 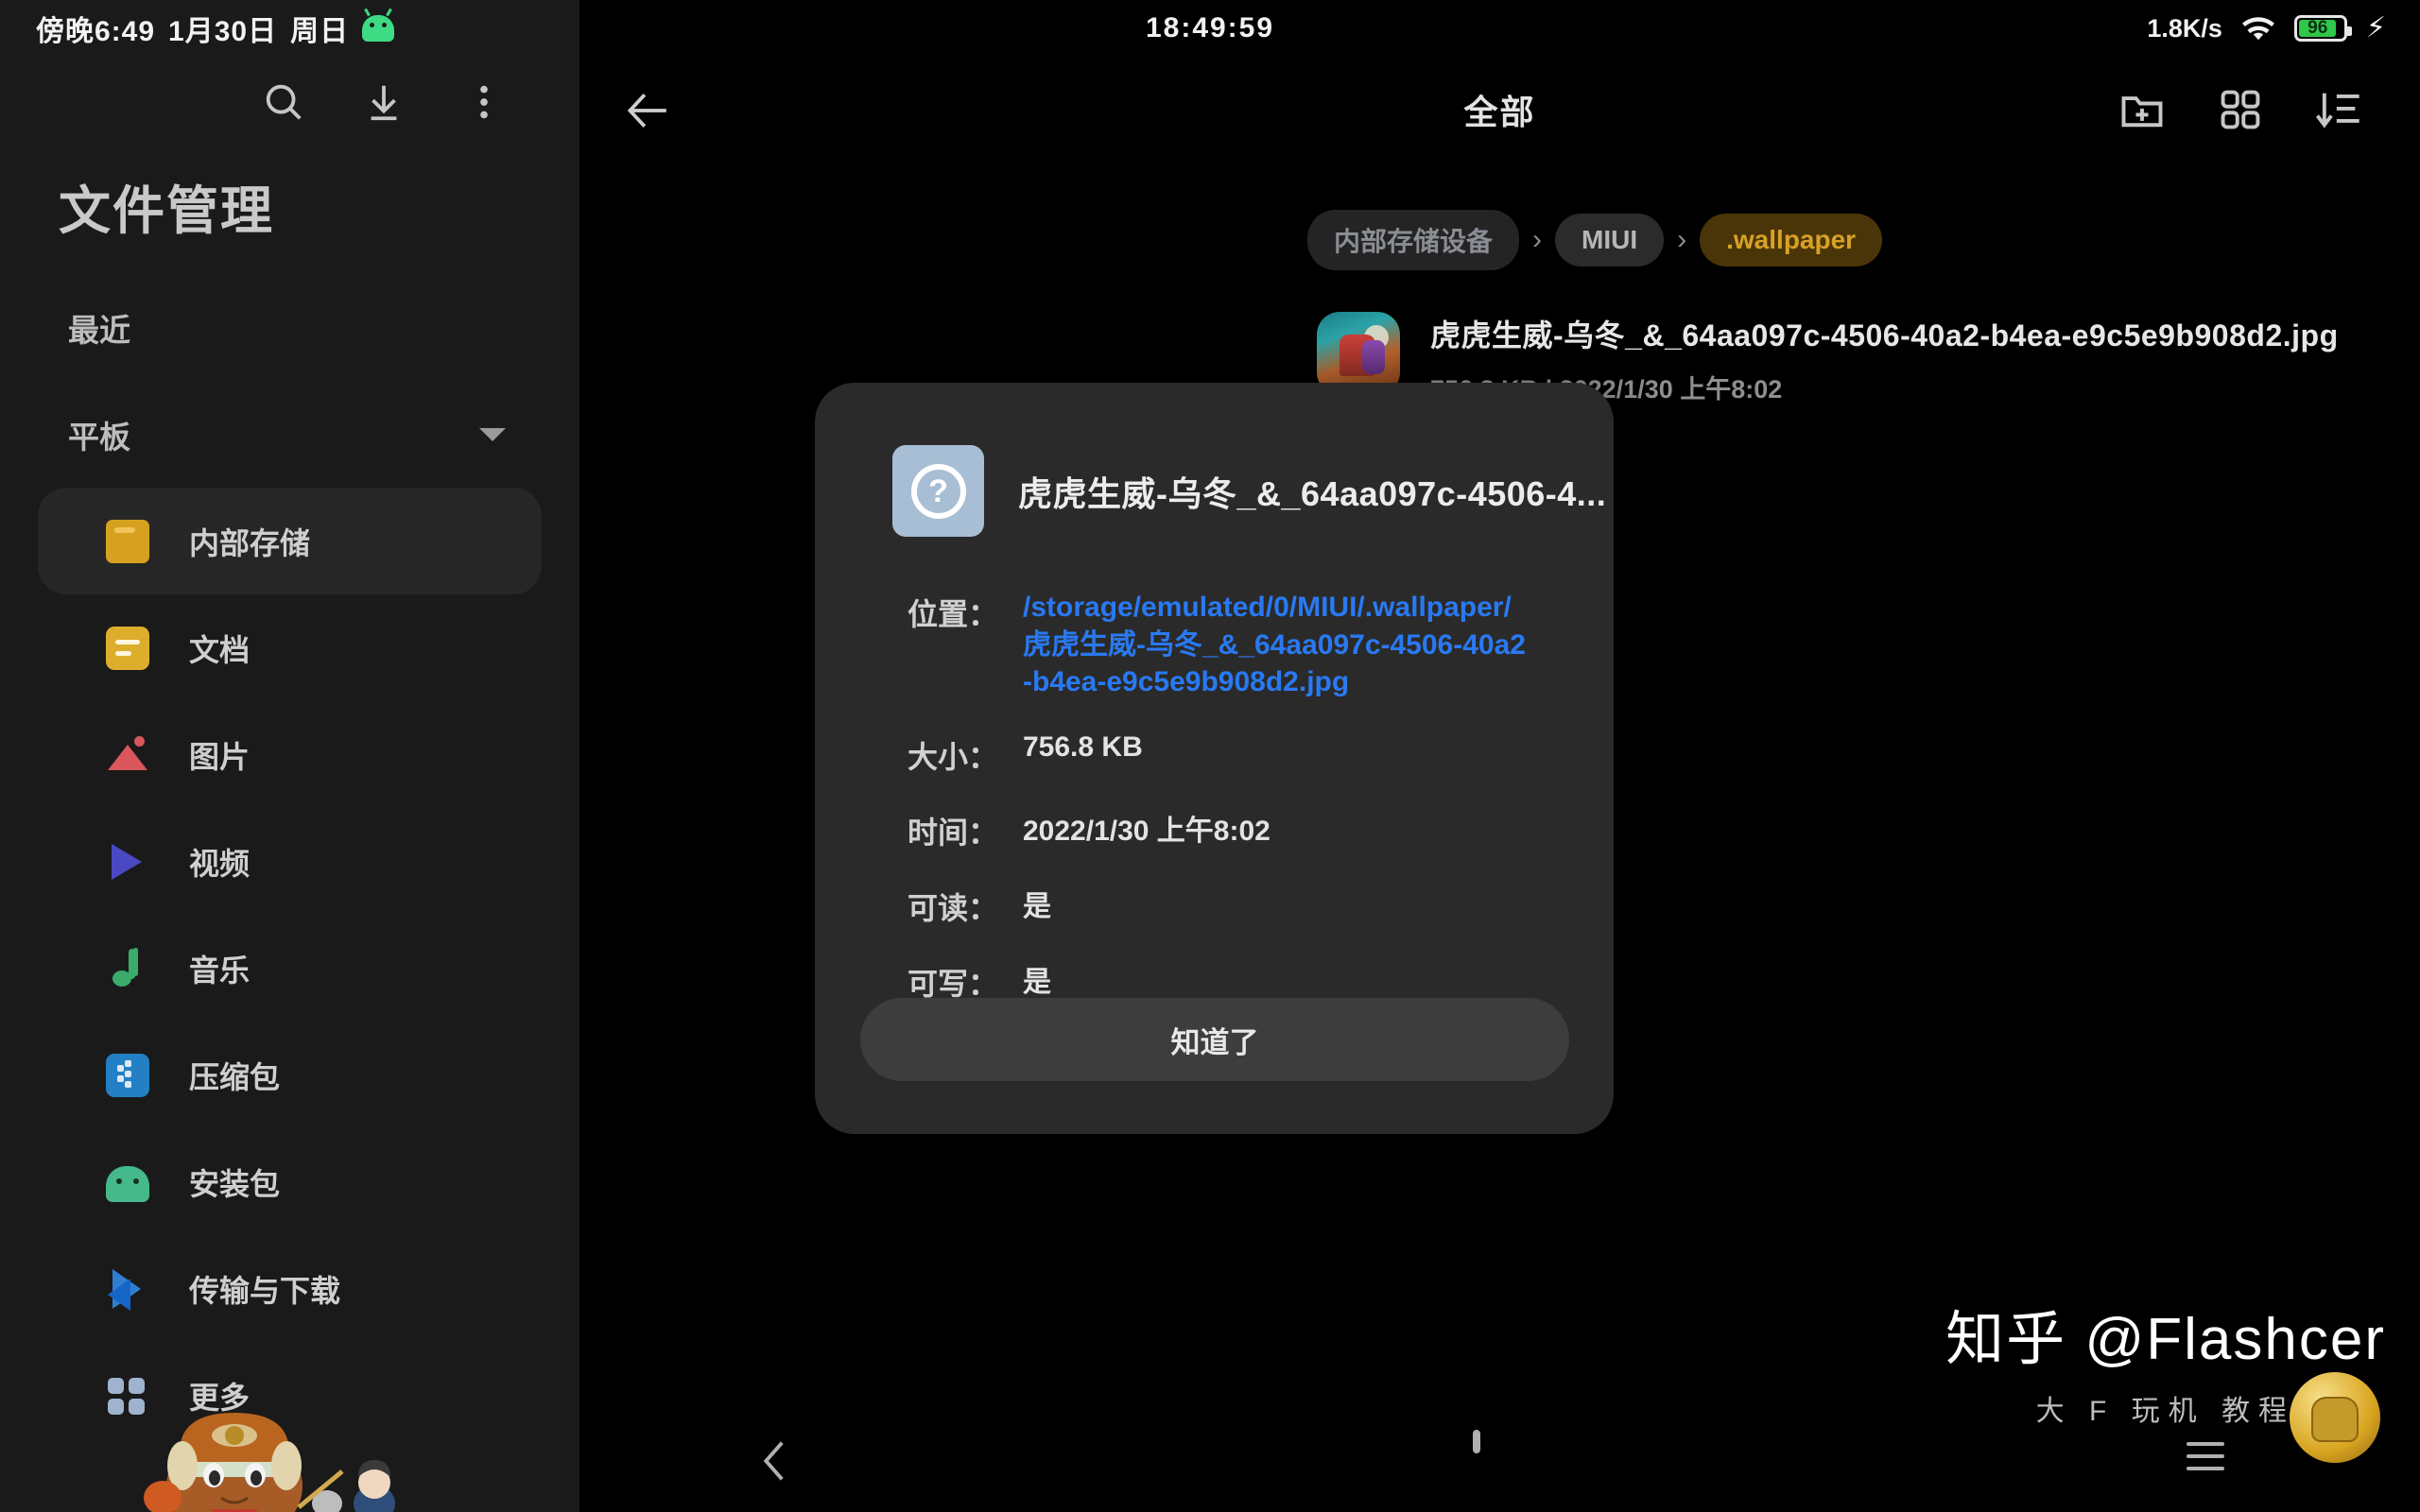 I want to click on breadcrumb-item-0: 内部存储设备, so click(x=1413, y=240).